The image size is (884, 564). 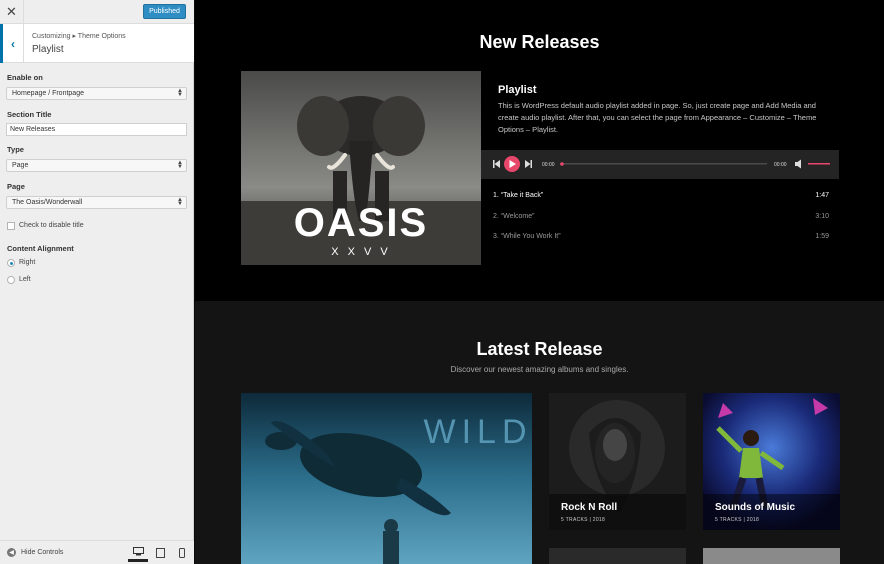 What do you see at coordinates (663, 164) in the screenshot?
I see `progress-track` at bounding box center [663, 164].